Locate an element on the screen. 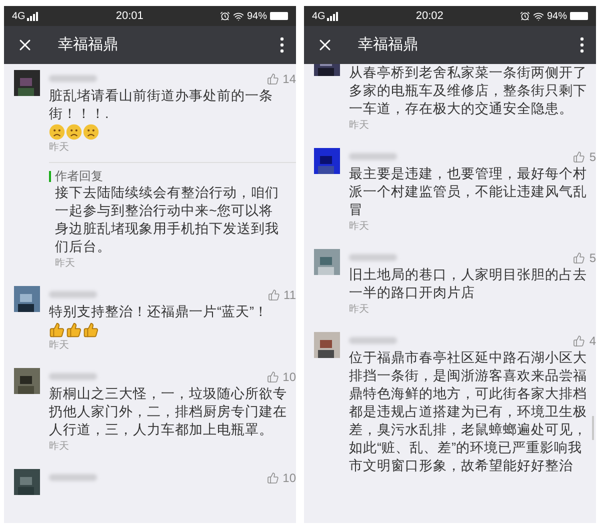  reply-time: 昨天 is located at coordinates (65, 263).